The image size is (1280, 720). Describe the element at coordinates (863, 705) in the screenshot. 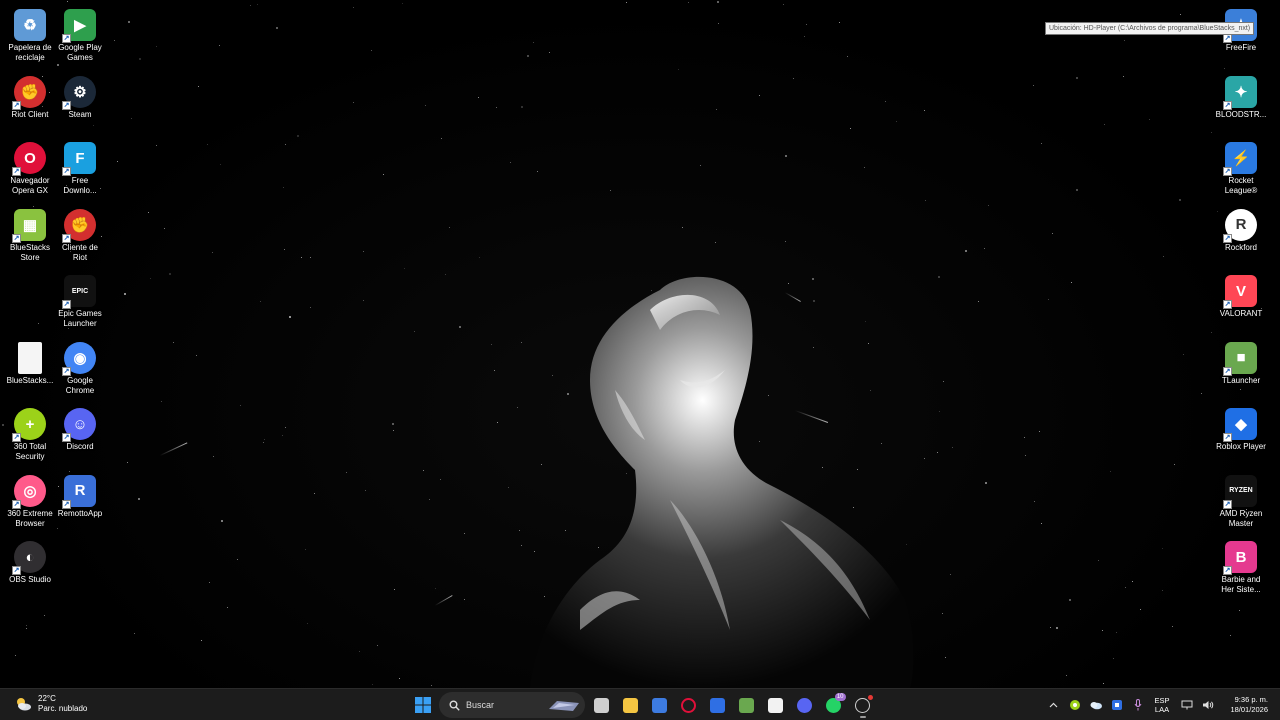

I see `taskbar-obs-studio` at that location.